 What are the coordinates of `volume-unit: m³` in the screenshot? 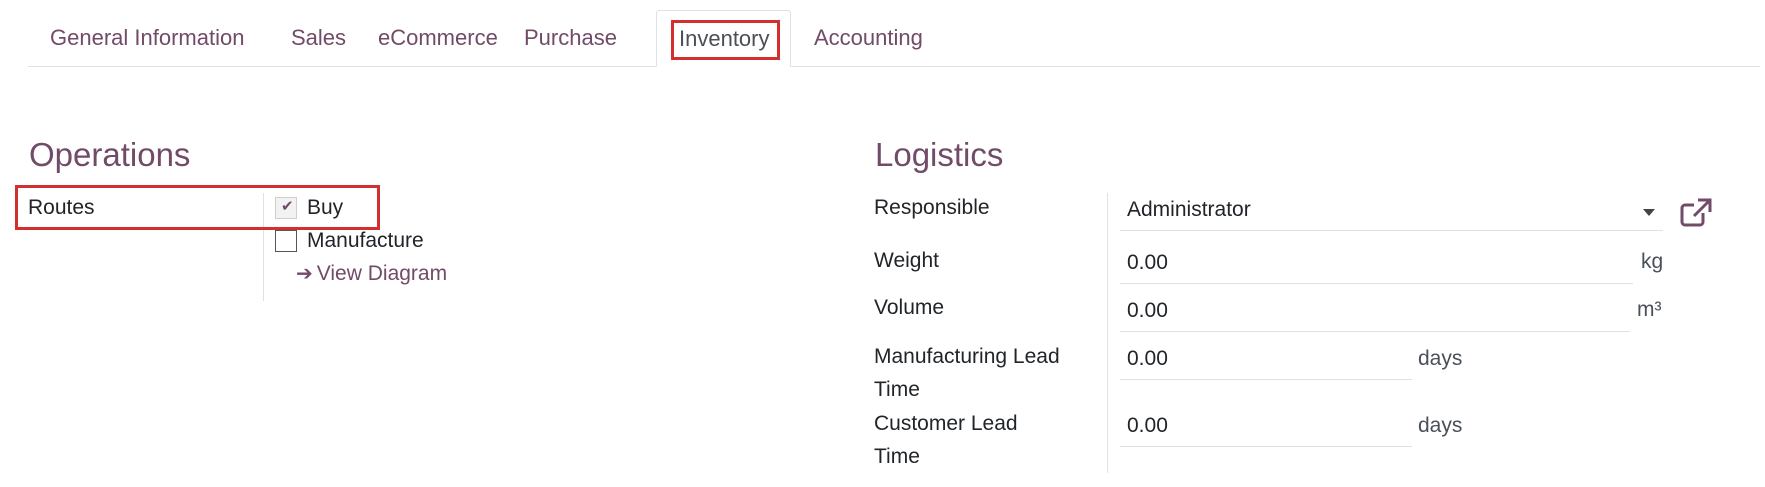 It's located at (1649, 309).